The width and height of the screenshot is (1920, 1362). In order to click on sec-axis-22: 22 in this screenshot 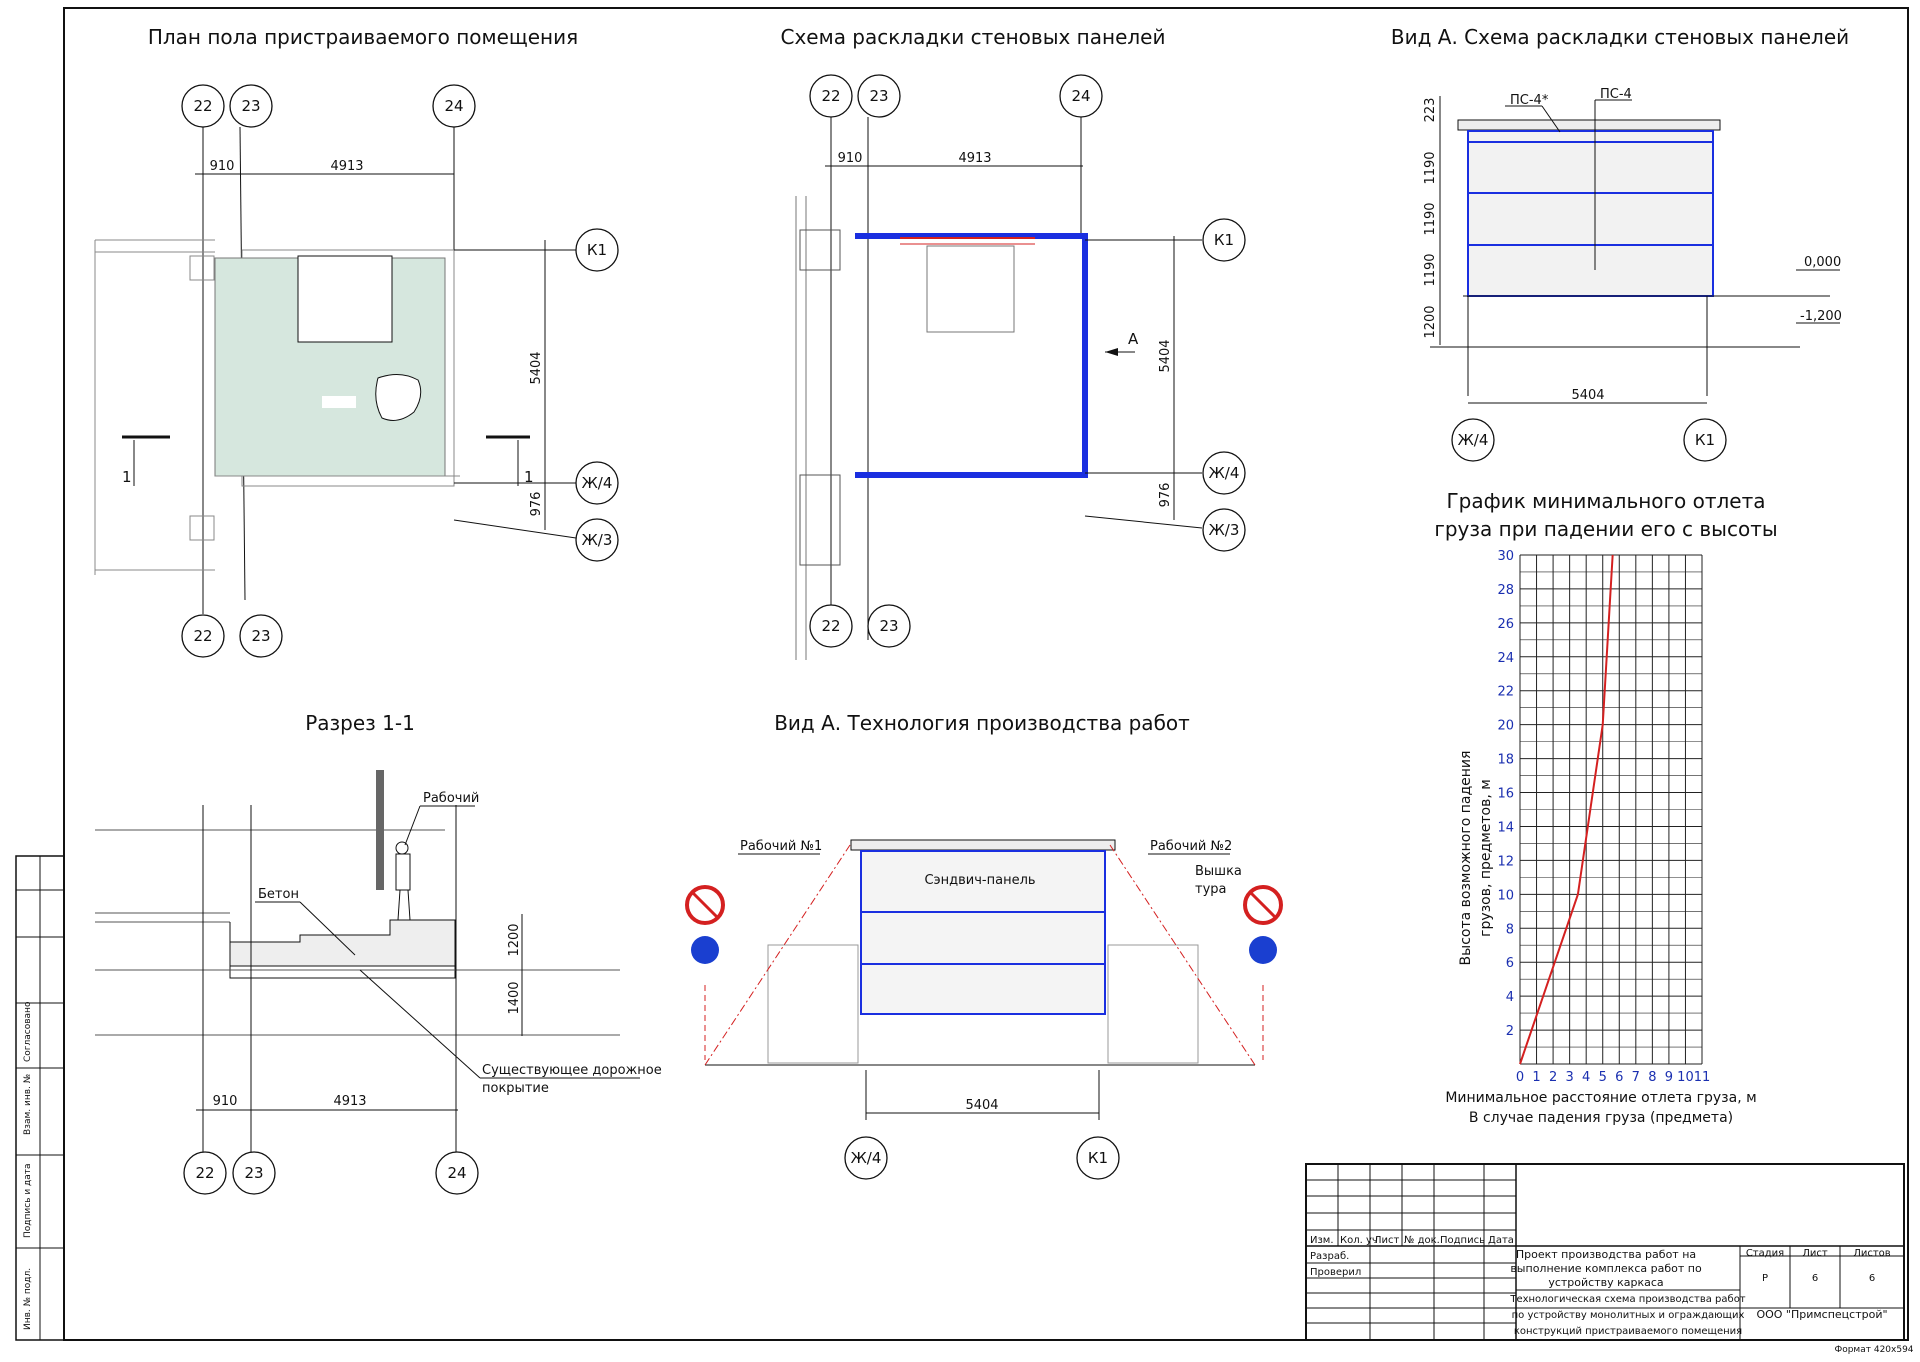, I will do `click(204, 1173)`.